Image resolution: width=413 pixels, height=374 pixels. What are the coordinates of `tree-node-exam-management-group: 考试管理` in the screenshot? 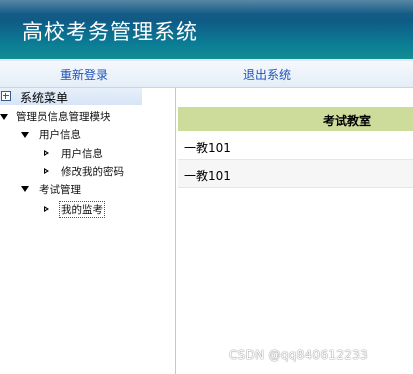 It's located at (60, 189).